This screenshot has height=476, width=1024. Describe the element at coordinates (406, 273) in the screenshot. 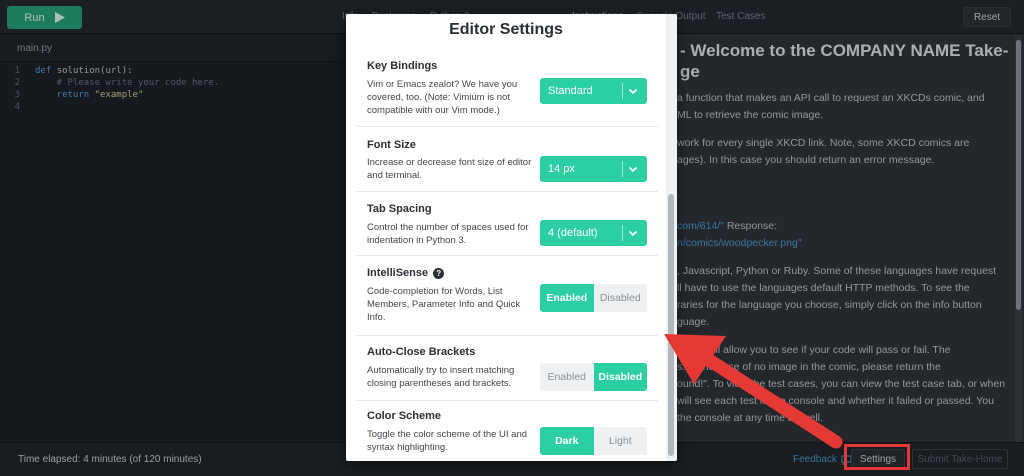

I see `intellisense-title: IntelliSense ?` at that location.